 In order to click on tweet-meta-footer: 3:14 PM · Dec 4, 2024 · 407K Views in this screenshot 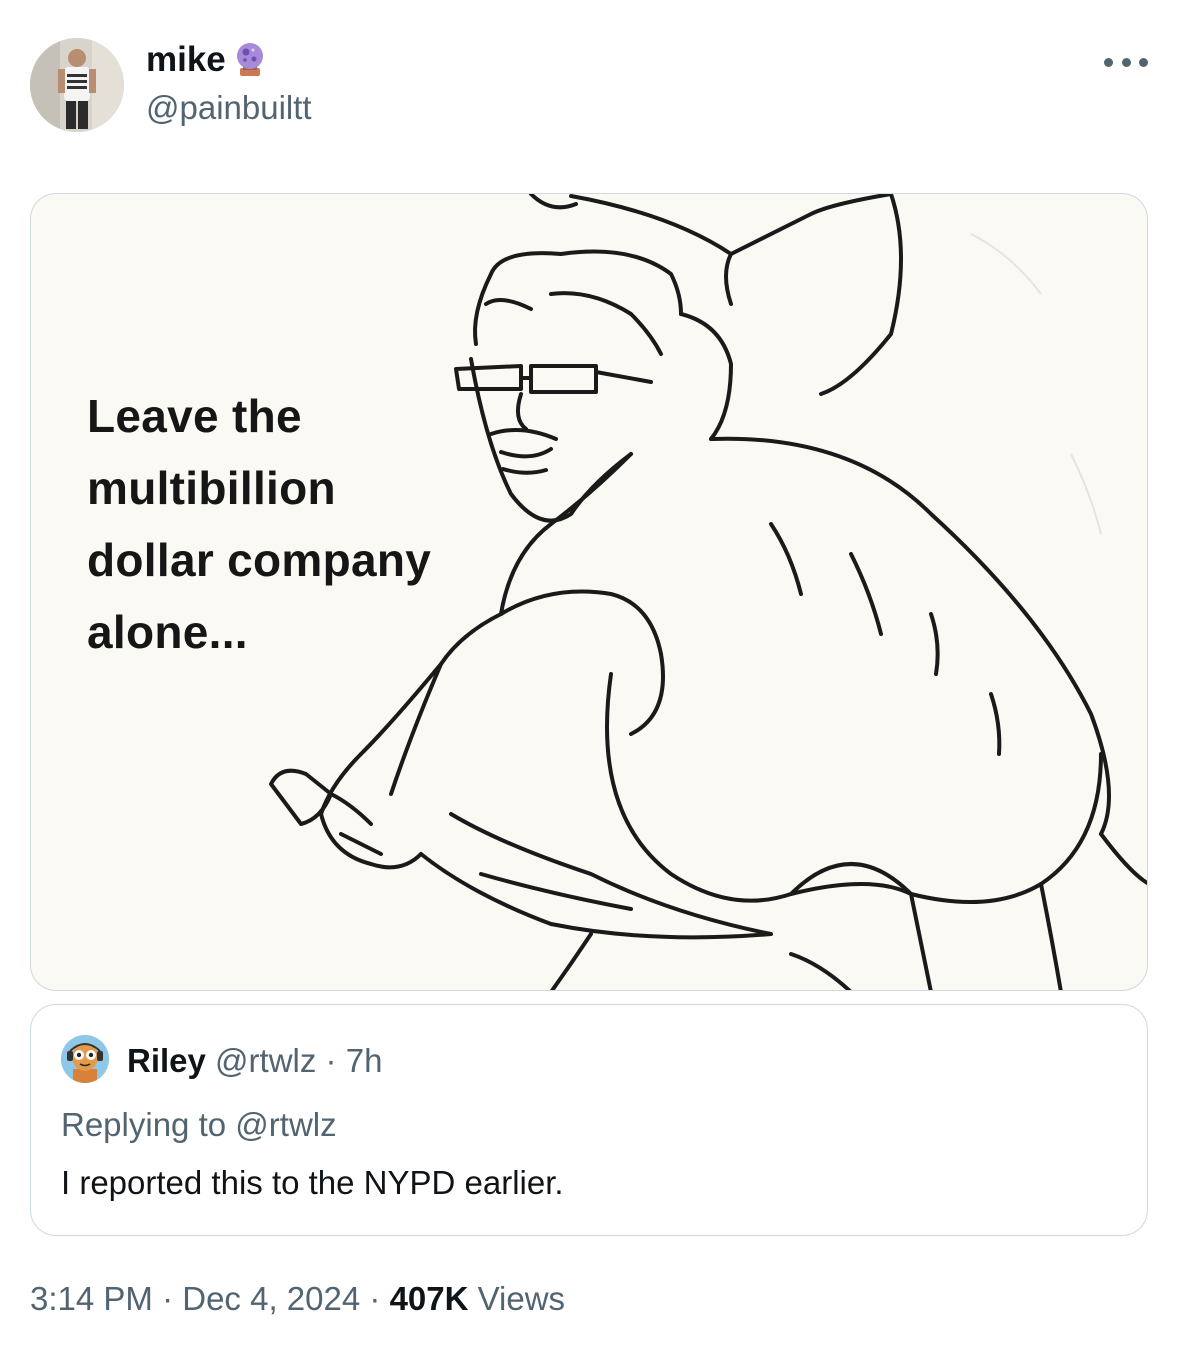, I will do `click(297, 1299)`.